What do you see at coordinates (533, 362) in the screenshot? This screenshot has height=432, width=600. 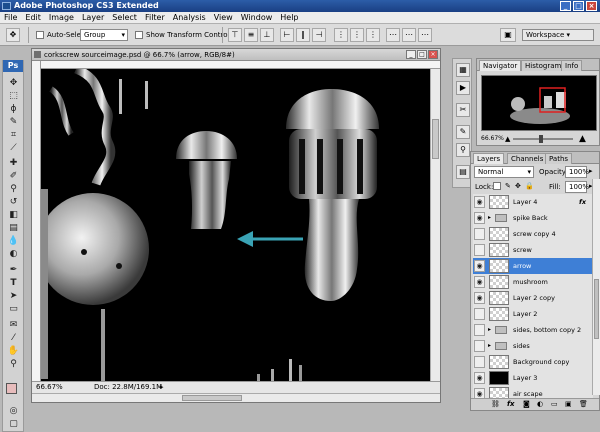 I see `layer-row: Background copy` at bounding box center [533, 362].